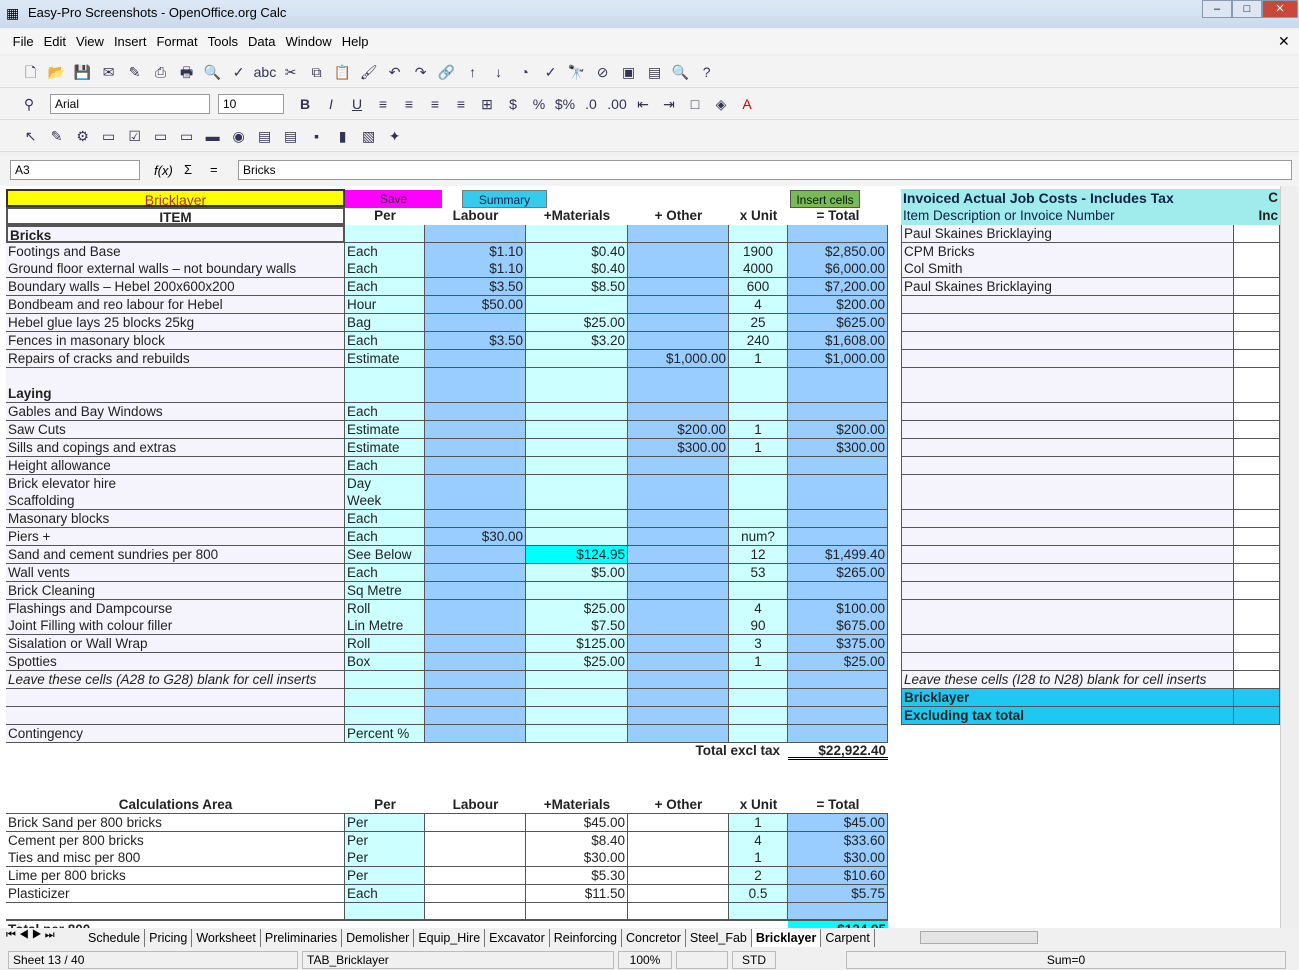 This screenshot has width=1299, height=970. What do you see at coordinates (681, 72) in the screenshot?
I see `zoom-icon: 🔍` at bounding box center [681, 72].